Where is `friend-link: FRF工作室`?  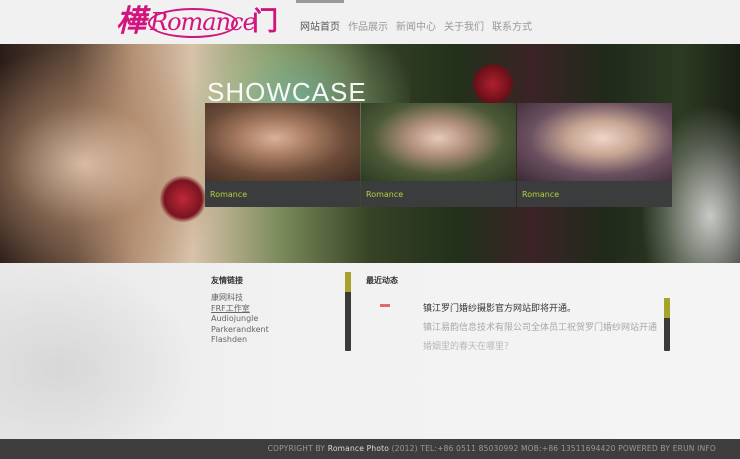 friend-link: FRF工作室 is located at coordinates (240, 309).